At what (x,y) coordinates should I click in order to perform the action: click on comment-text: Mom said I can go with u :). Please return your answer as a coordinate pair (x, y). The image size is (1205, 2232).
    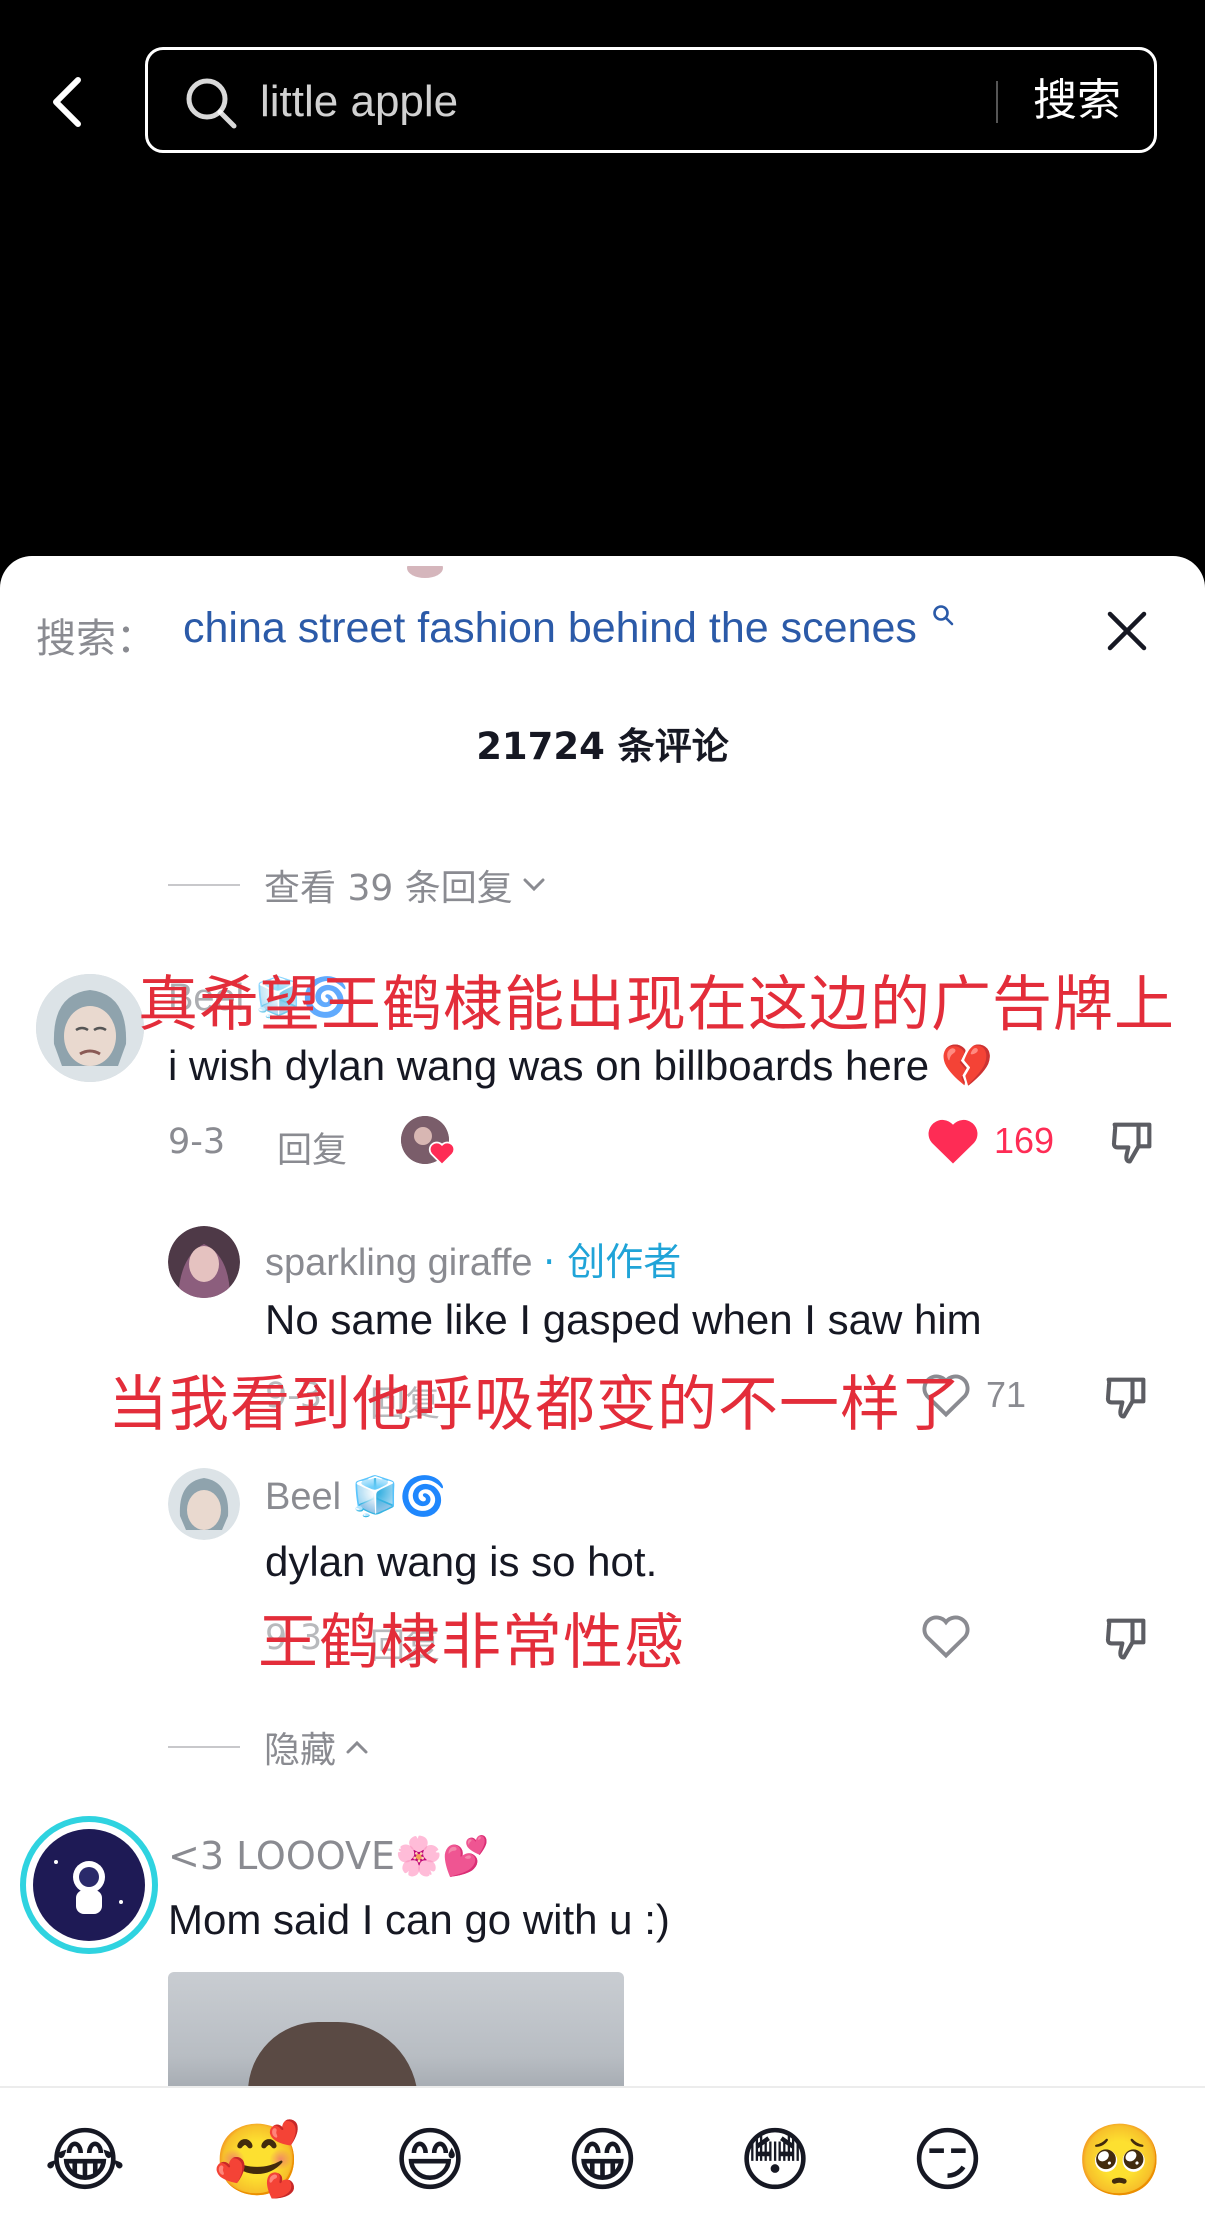
    Looking at the image, I should click on (419, 1919).